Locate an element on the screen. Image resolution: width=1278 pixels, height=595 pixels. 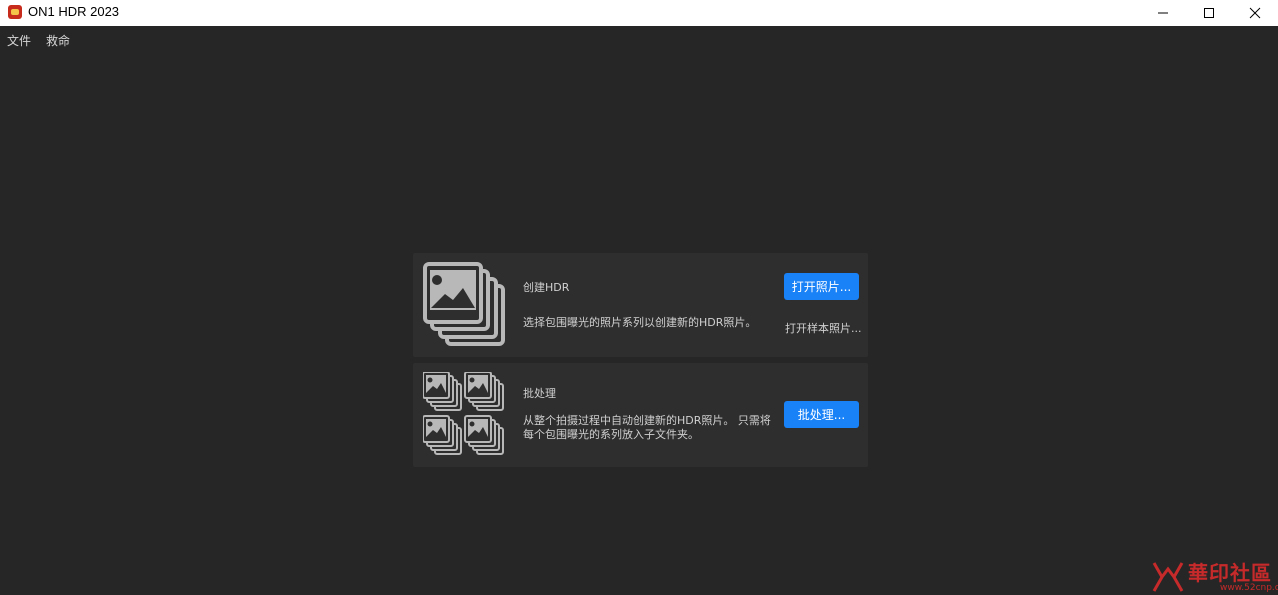
title-bar: ON1 HDR 2023 is located at coordinates (639, 13).